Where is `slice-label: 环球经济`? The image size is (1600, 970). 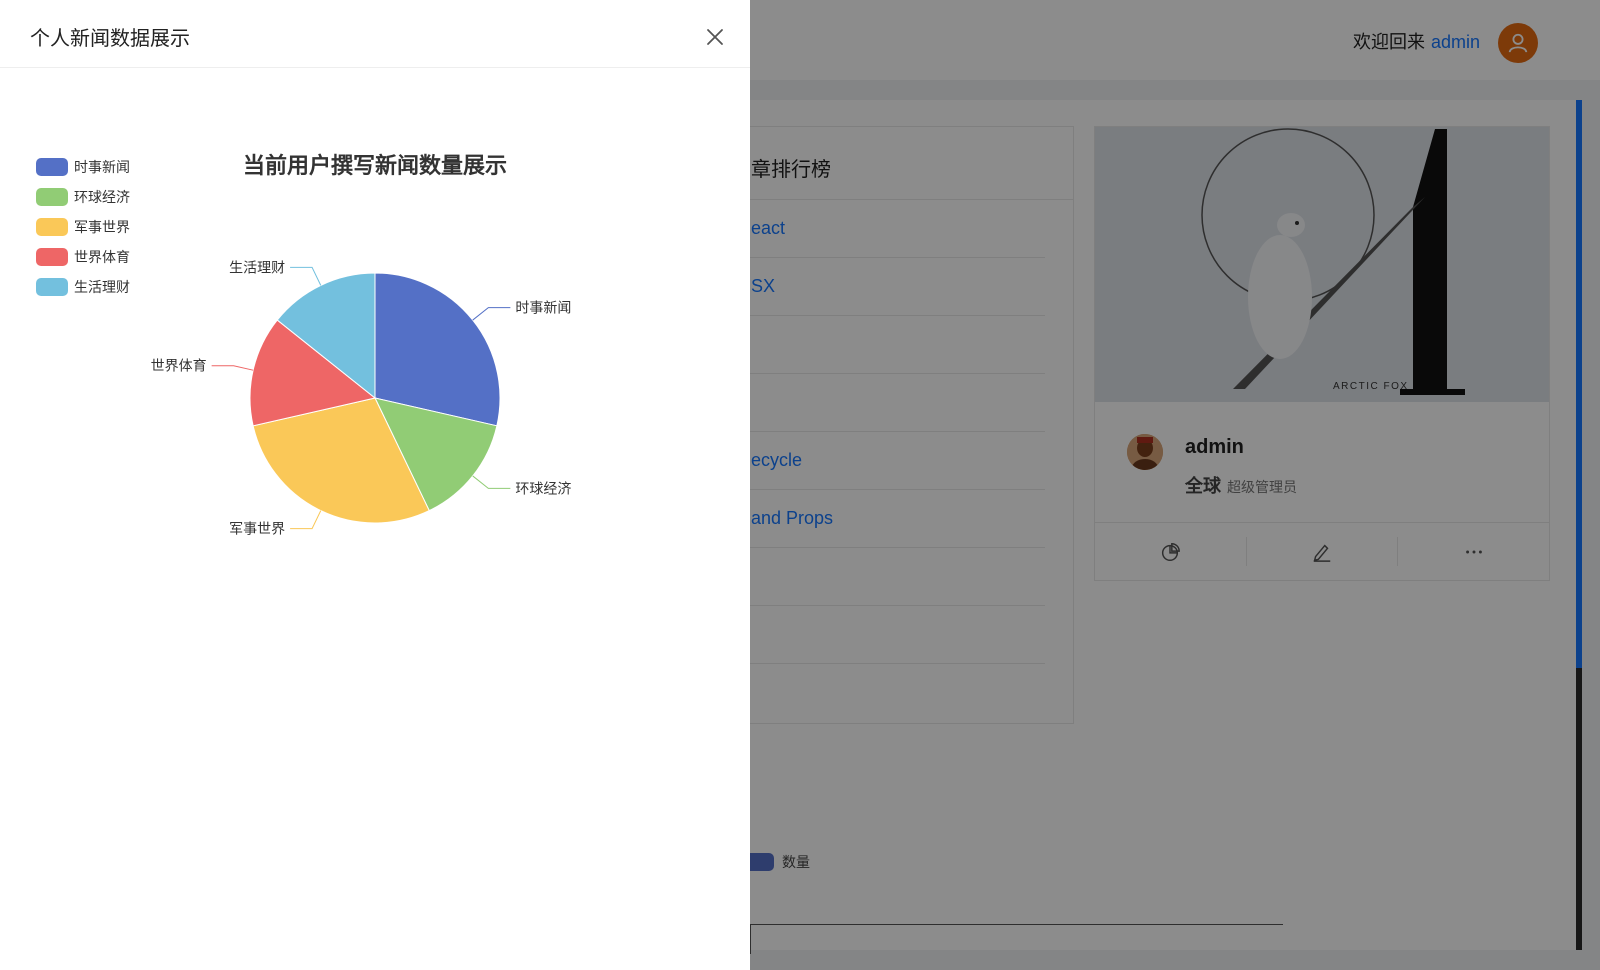 slice-label: 环球经济 is located at coordinates (543, 488).